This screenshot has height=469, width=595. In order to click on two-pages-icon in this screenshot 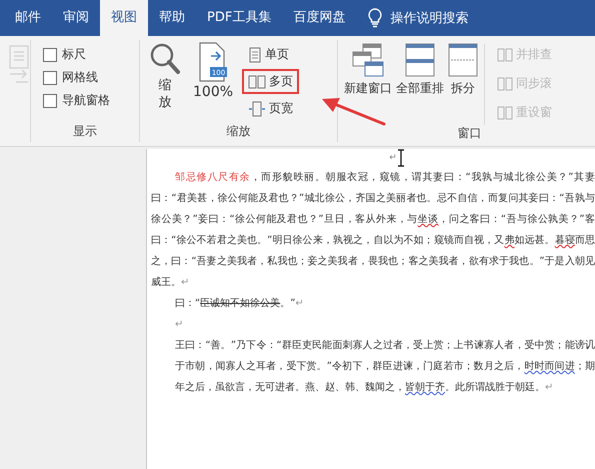, I will do `click(257, 82)`.